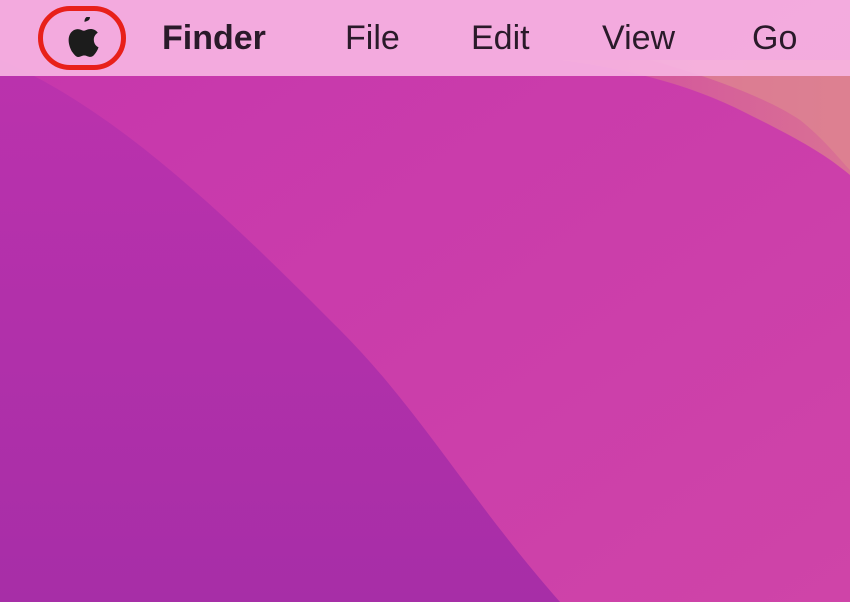 The height and width of the screenshot is (602, 850). What do you see at coordinates (638, 38) in the screenshot?
I see `menu-view: View` at bounding box center [638, 38].